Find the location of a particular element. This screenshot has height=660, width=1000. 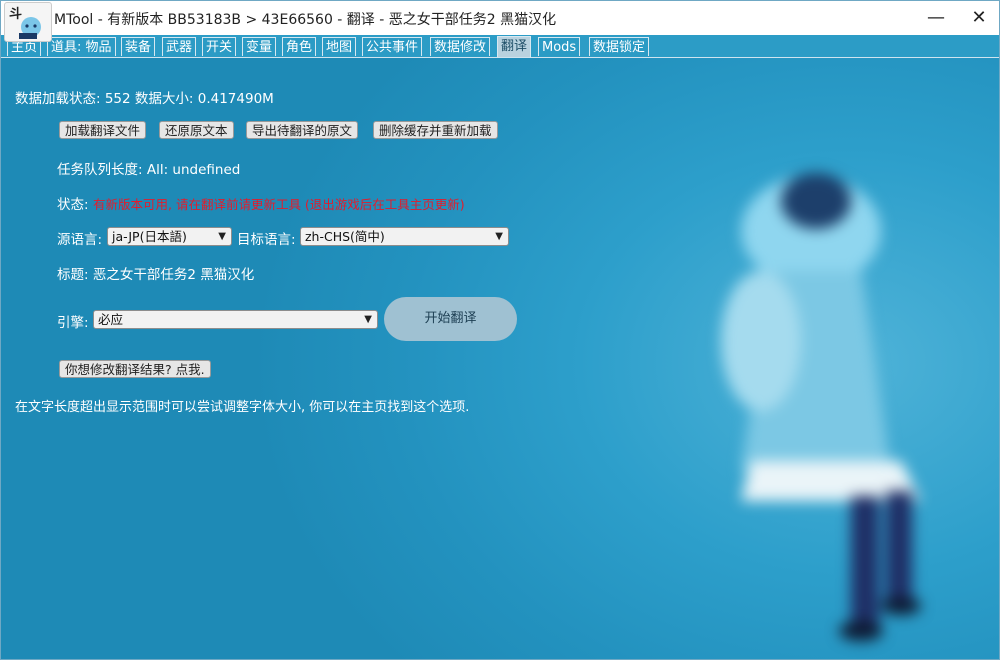

engine-label: 引擎: is located at coordinates (73, 323).